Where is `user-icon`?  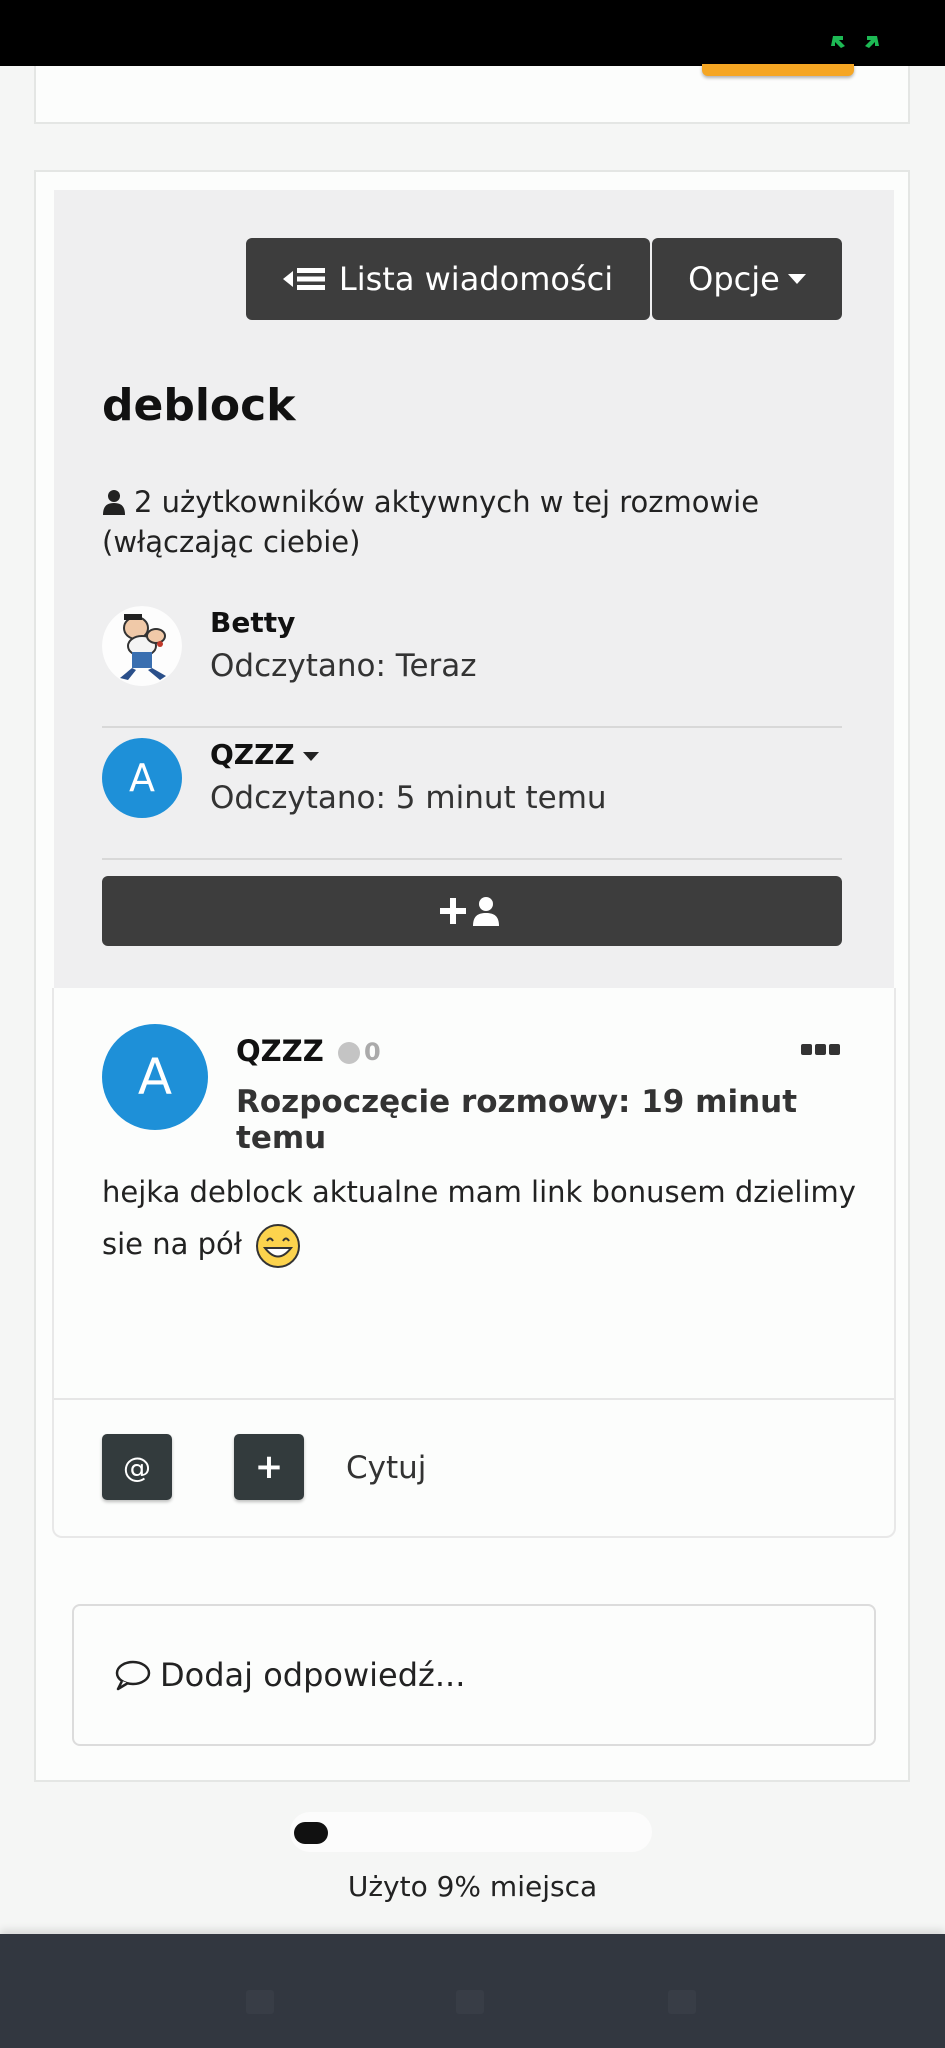
user-icon is located at coordinates (114, 502).